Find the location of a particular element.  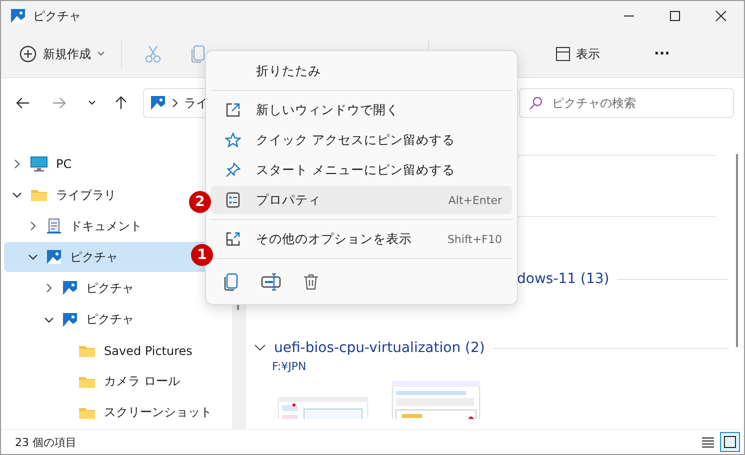

expand-icon is located at coordinates (233, 239).